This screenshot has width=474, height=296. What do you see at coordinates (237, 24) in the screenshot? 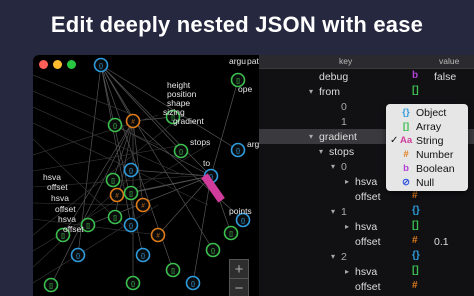
I see `headline: Edit deeply nested JSON with ease` at bounding box center [237, 24].